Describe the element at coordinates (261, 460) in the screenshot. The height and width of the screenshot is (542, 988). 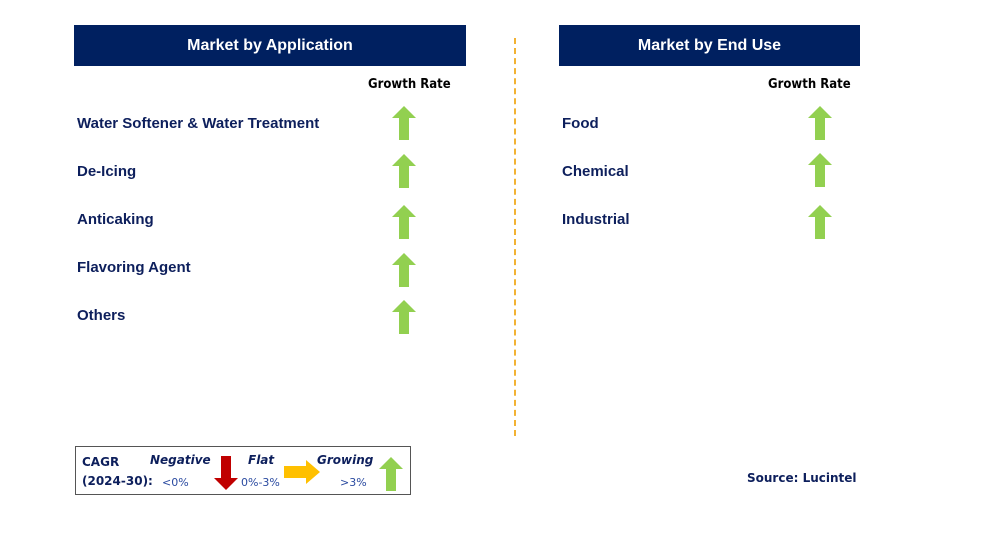
I see `legend-flat-label: Flat` at that location.